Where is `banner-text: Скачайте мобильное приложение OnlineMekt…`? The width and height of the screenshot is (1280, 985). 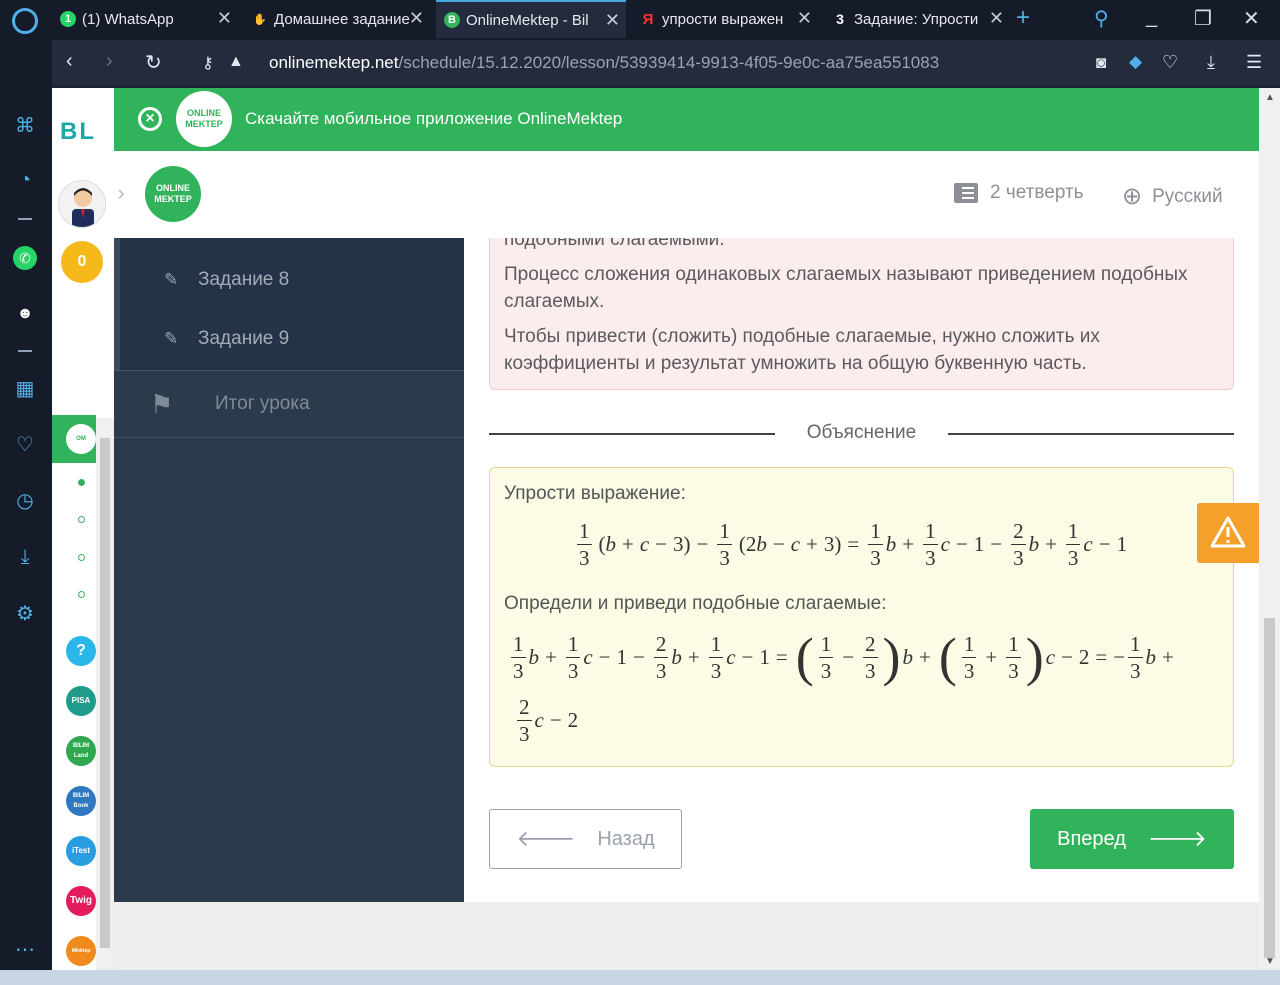 banner-text: Скачайте мобильное приложение OnlineMekt… is located at coordinates (433, 119).